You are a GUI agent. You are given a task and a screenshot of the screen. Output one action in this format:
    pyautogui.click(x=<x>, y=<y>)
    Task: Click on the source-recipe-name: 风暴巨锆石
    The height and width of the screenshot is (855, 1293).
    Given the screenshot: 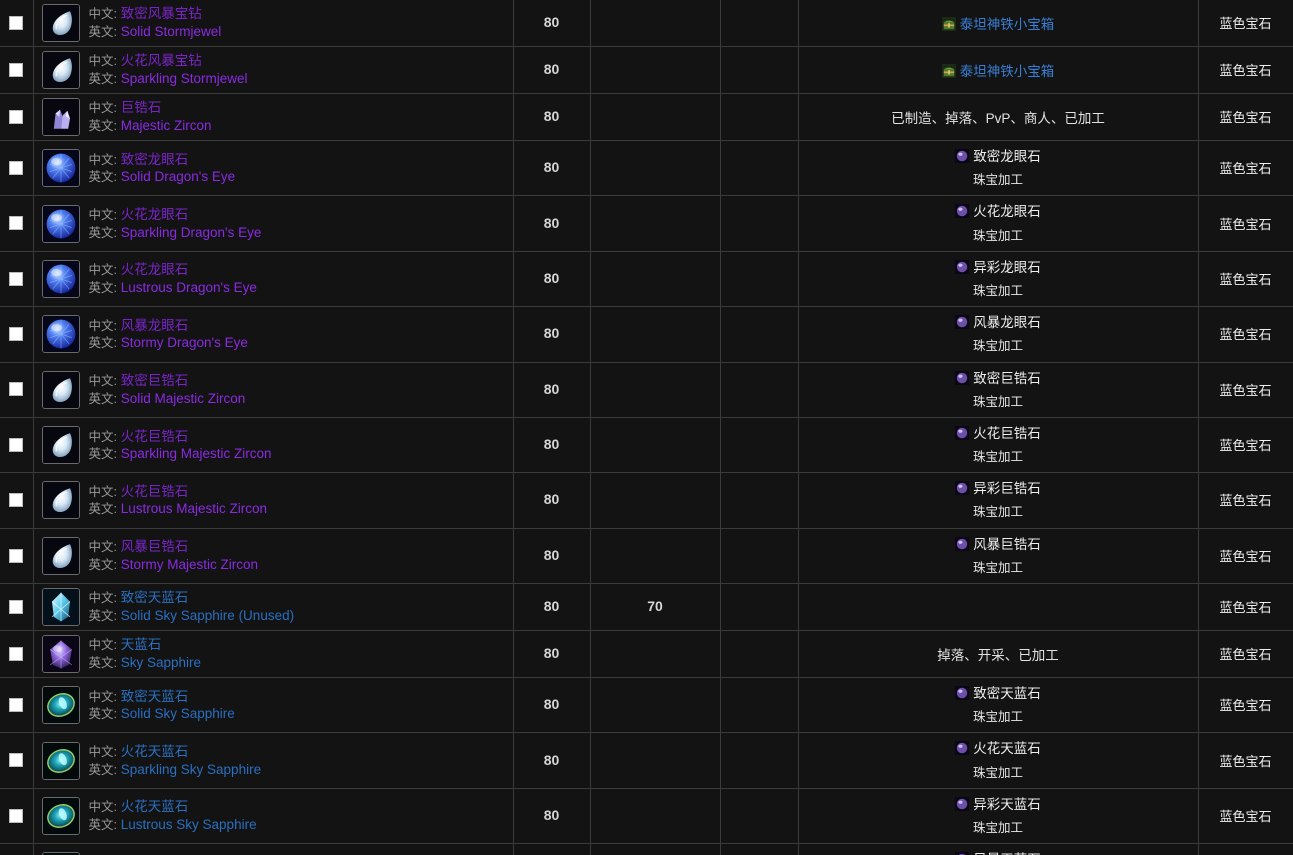 What is the action you would take?
    pyautogui.click(x=1007, y=544)
    